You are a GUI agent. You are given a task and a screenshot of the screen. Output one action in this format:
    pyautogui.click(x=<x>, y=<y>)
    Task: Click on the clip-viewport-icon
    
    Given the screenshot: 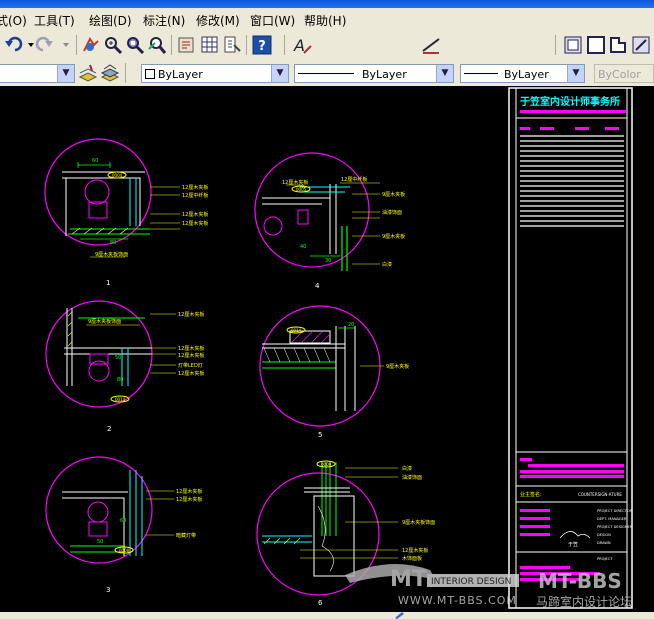 What is the action you would take?
    pyautogui.click(x=618, y=45)
    